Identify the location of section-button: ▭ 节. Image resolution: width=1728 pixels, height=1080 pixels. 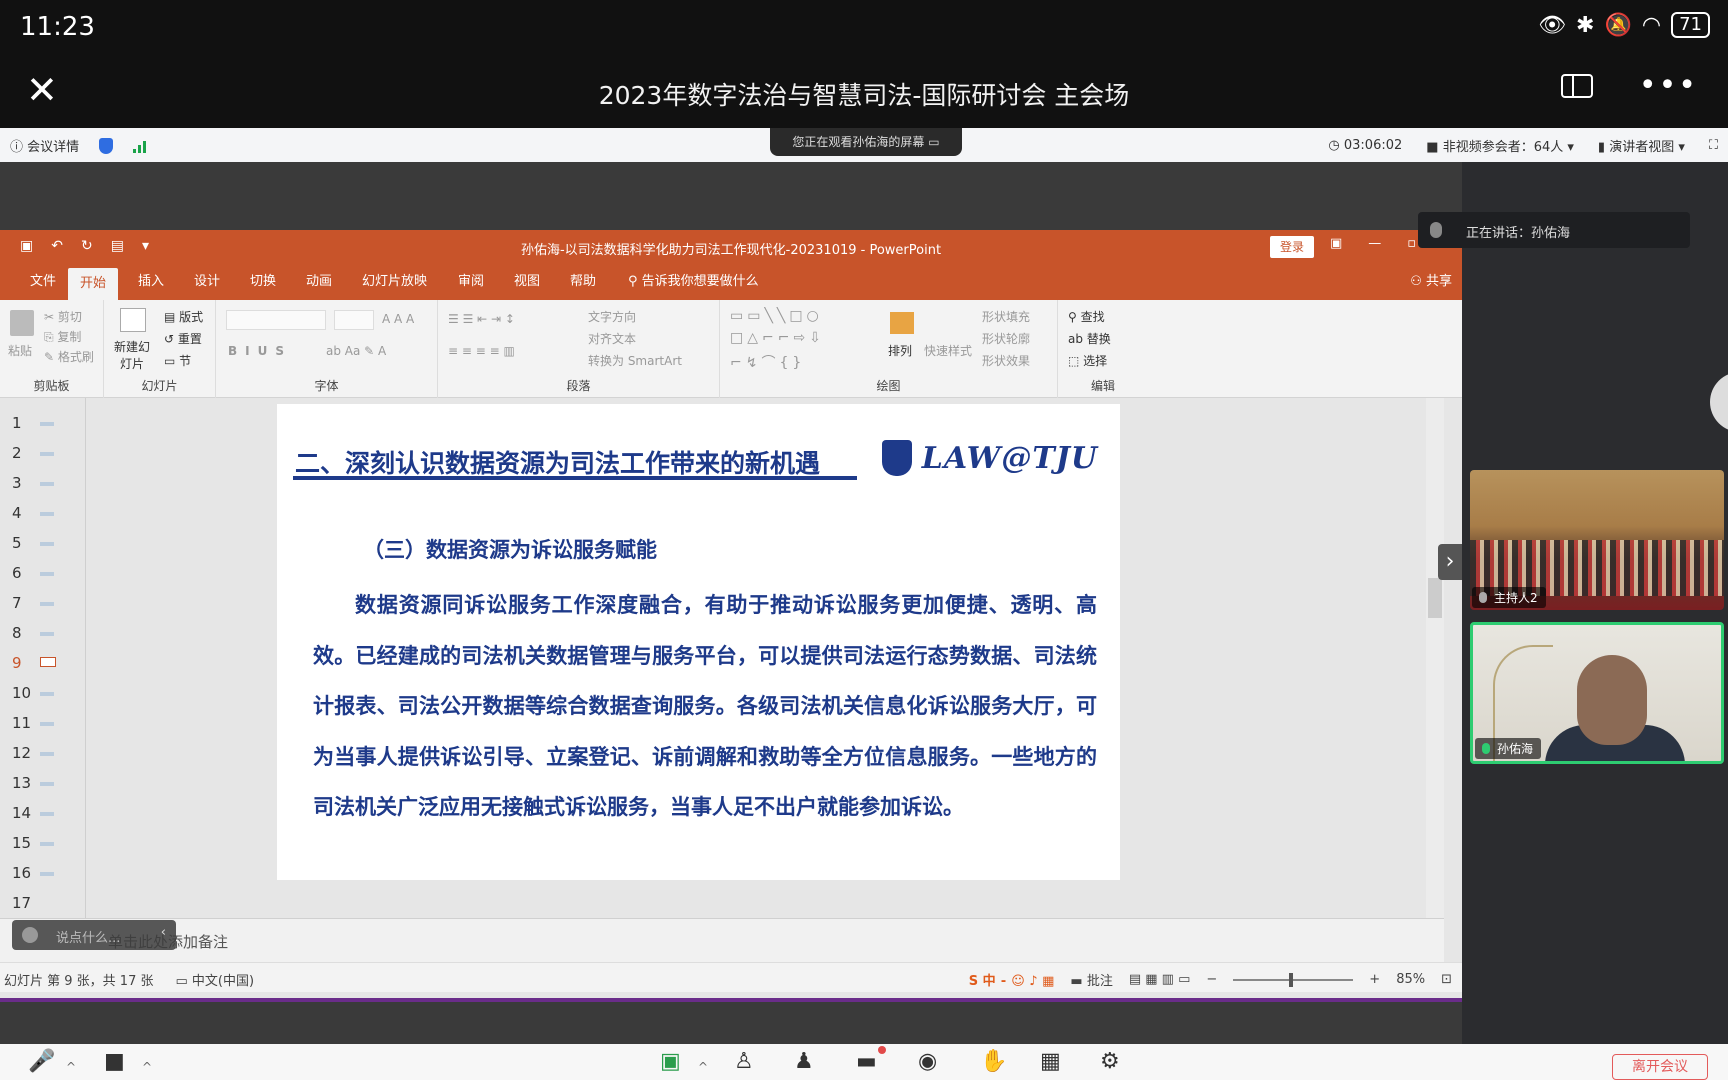
(177, 360).